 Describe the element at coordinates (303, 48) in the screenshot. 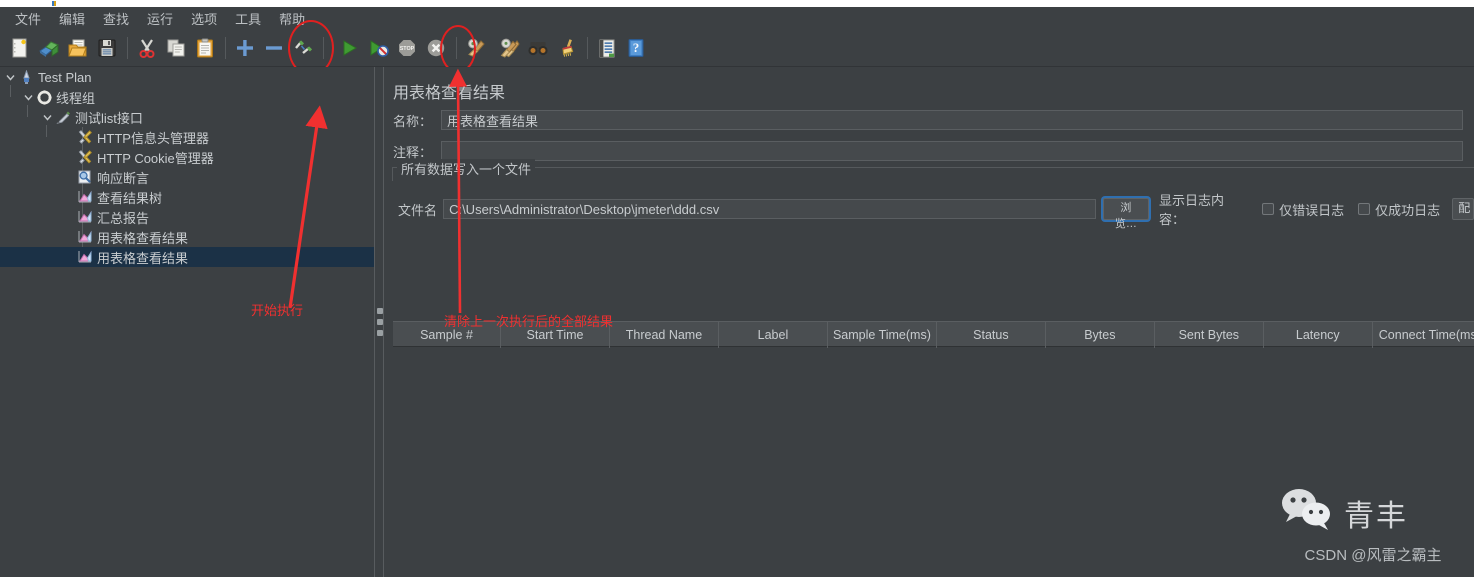

I see `toggle-icon` at that location.